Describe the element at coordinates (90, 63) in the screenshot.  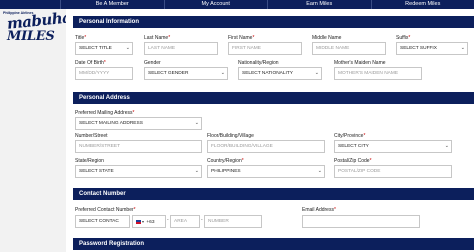
I see `dob-label: Date Of Birth*` at that location.